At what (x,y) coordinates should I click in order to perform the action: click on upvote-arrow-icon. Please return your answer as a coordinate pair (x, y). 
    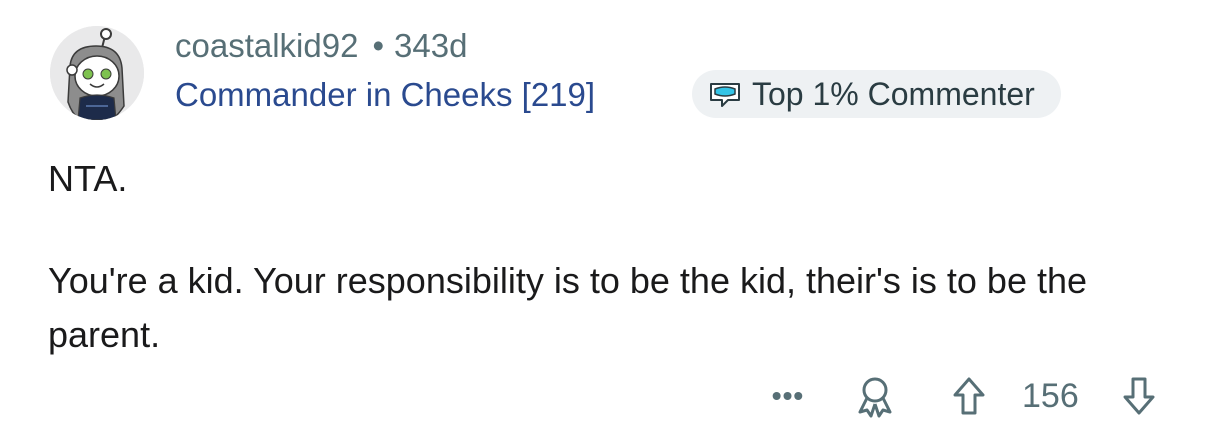
    Looking at the image, I should click on (969, 396).